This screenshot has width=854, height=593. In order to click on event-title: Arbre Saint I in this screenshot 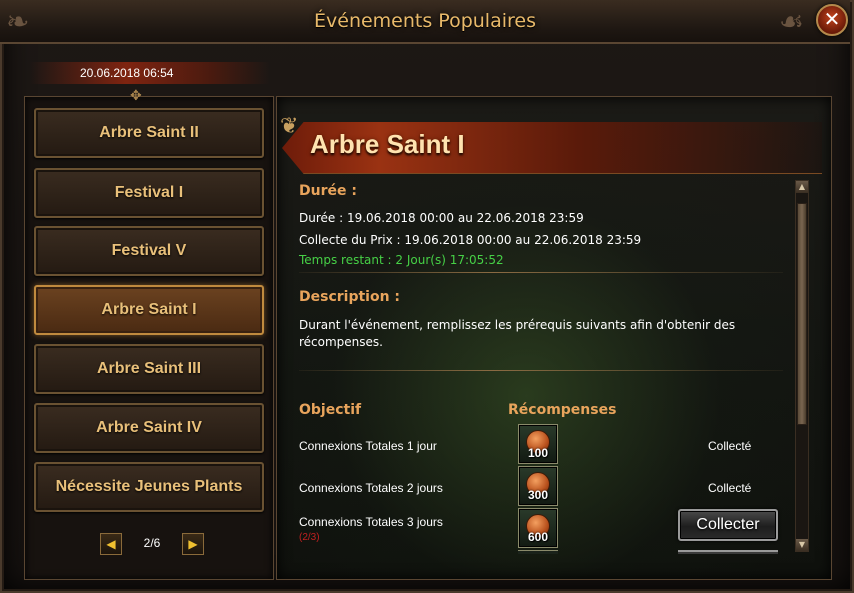, I will do `click(387, 144)`.